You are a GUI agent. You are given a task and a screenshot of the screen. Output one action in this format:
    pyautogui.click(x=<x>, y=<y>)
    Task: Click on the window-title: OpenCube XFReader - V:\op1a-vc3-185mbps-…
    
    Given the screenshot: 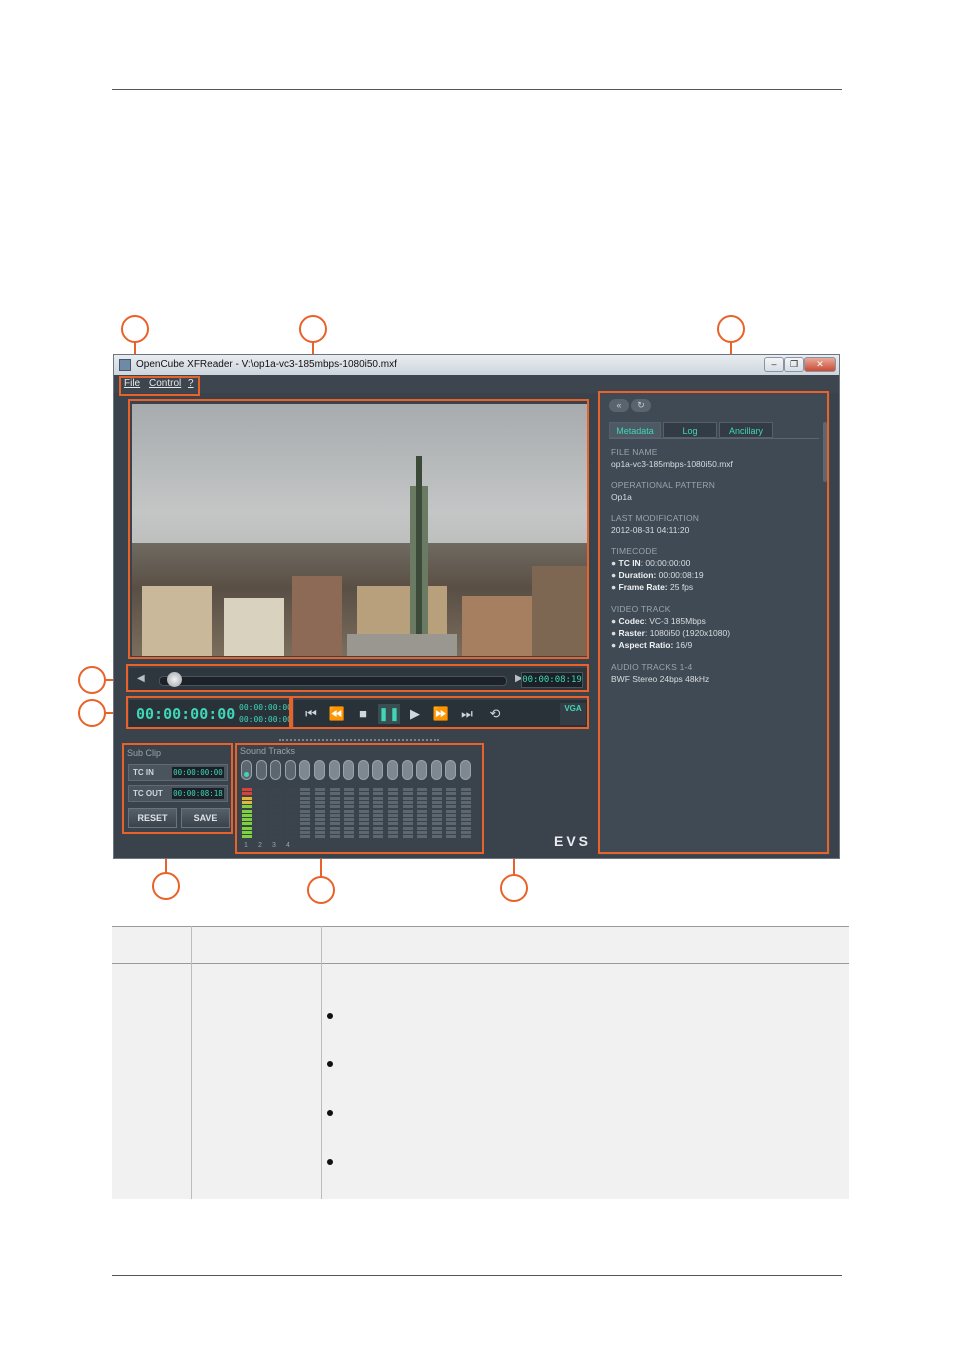 What is the action you would take?
    pyautogui.click(x=266, y=364)
    